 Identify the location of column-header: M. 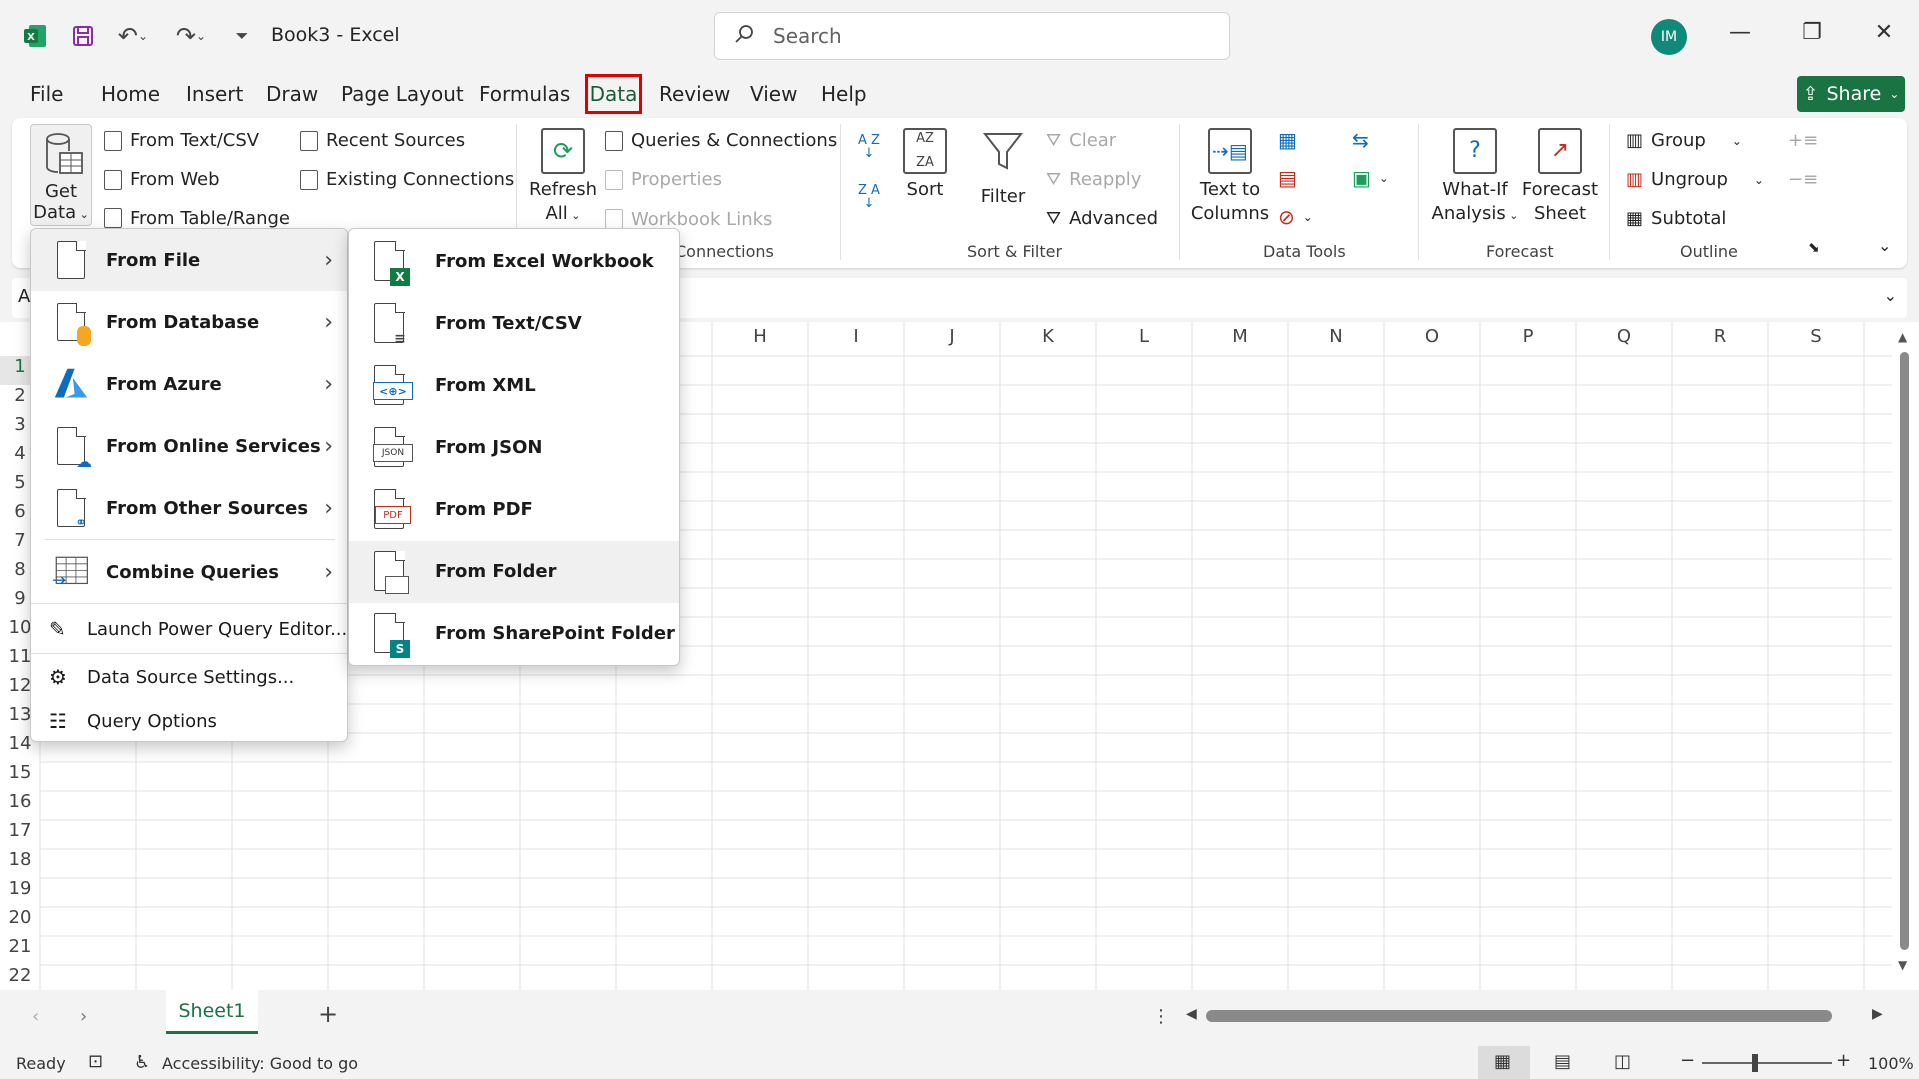
(1240, 340).